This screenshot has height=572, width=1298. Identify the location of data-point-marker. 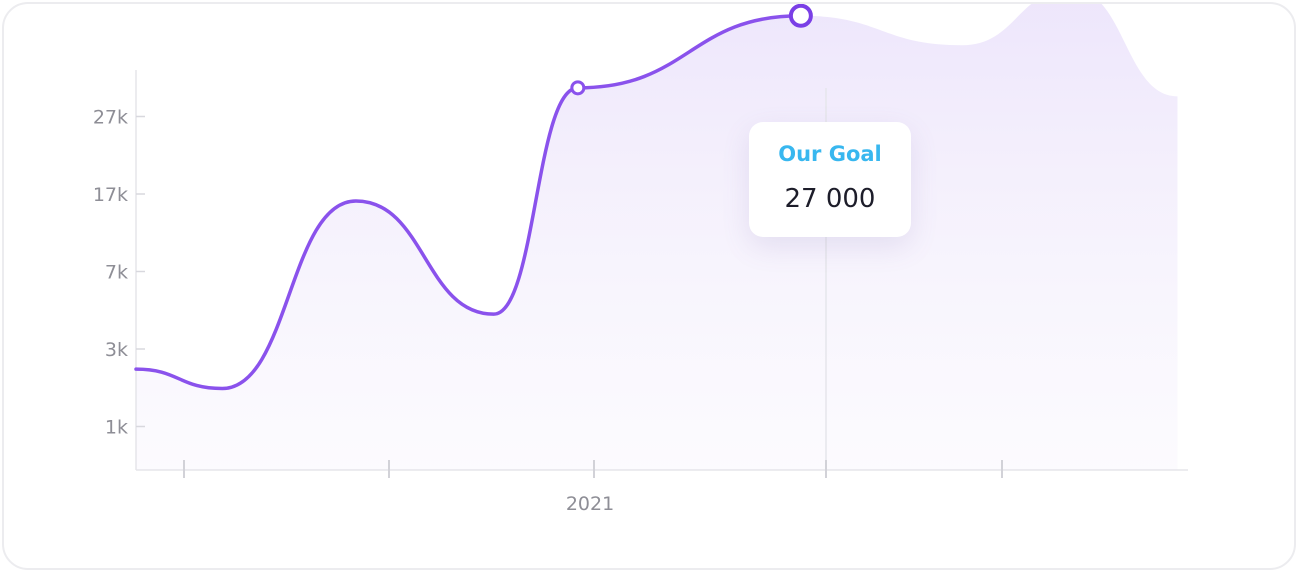
(578, 88).